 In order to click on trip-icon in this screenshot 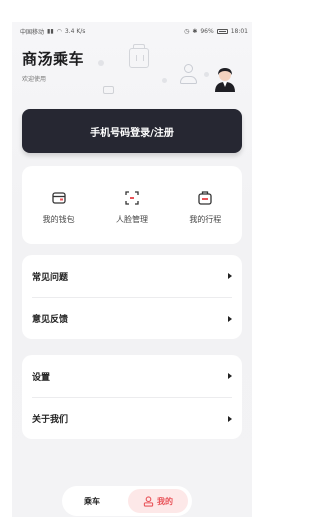, I will do `click(205, 197)`.